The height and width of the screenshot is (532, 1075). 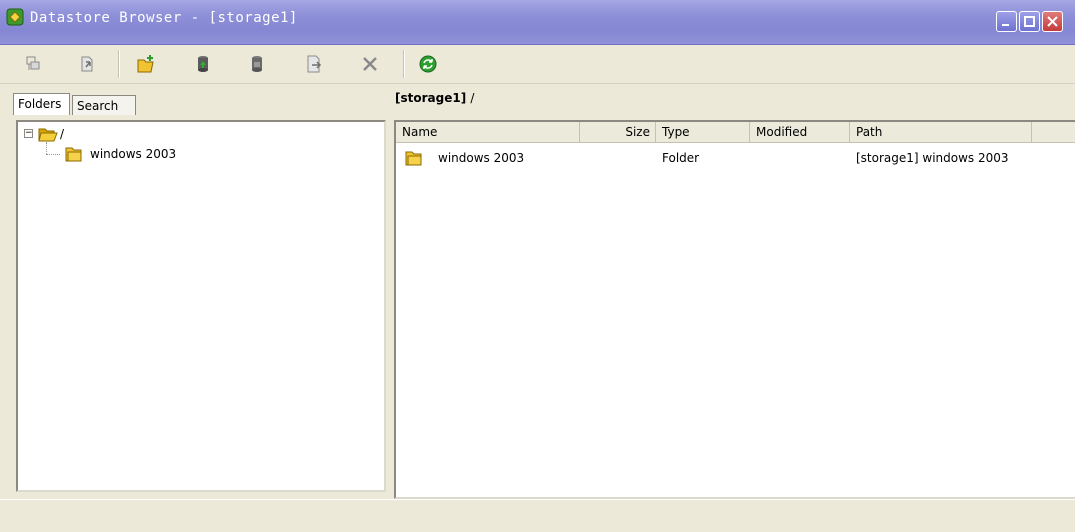 I want to click on browse-datastore-icon, so click(x=33, y=63).